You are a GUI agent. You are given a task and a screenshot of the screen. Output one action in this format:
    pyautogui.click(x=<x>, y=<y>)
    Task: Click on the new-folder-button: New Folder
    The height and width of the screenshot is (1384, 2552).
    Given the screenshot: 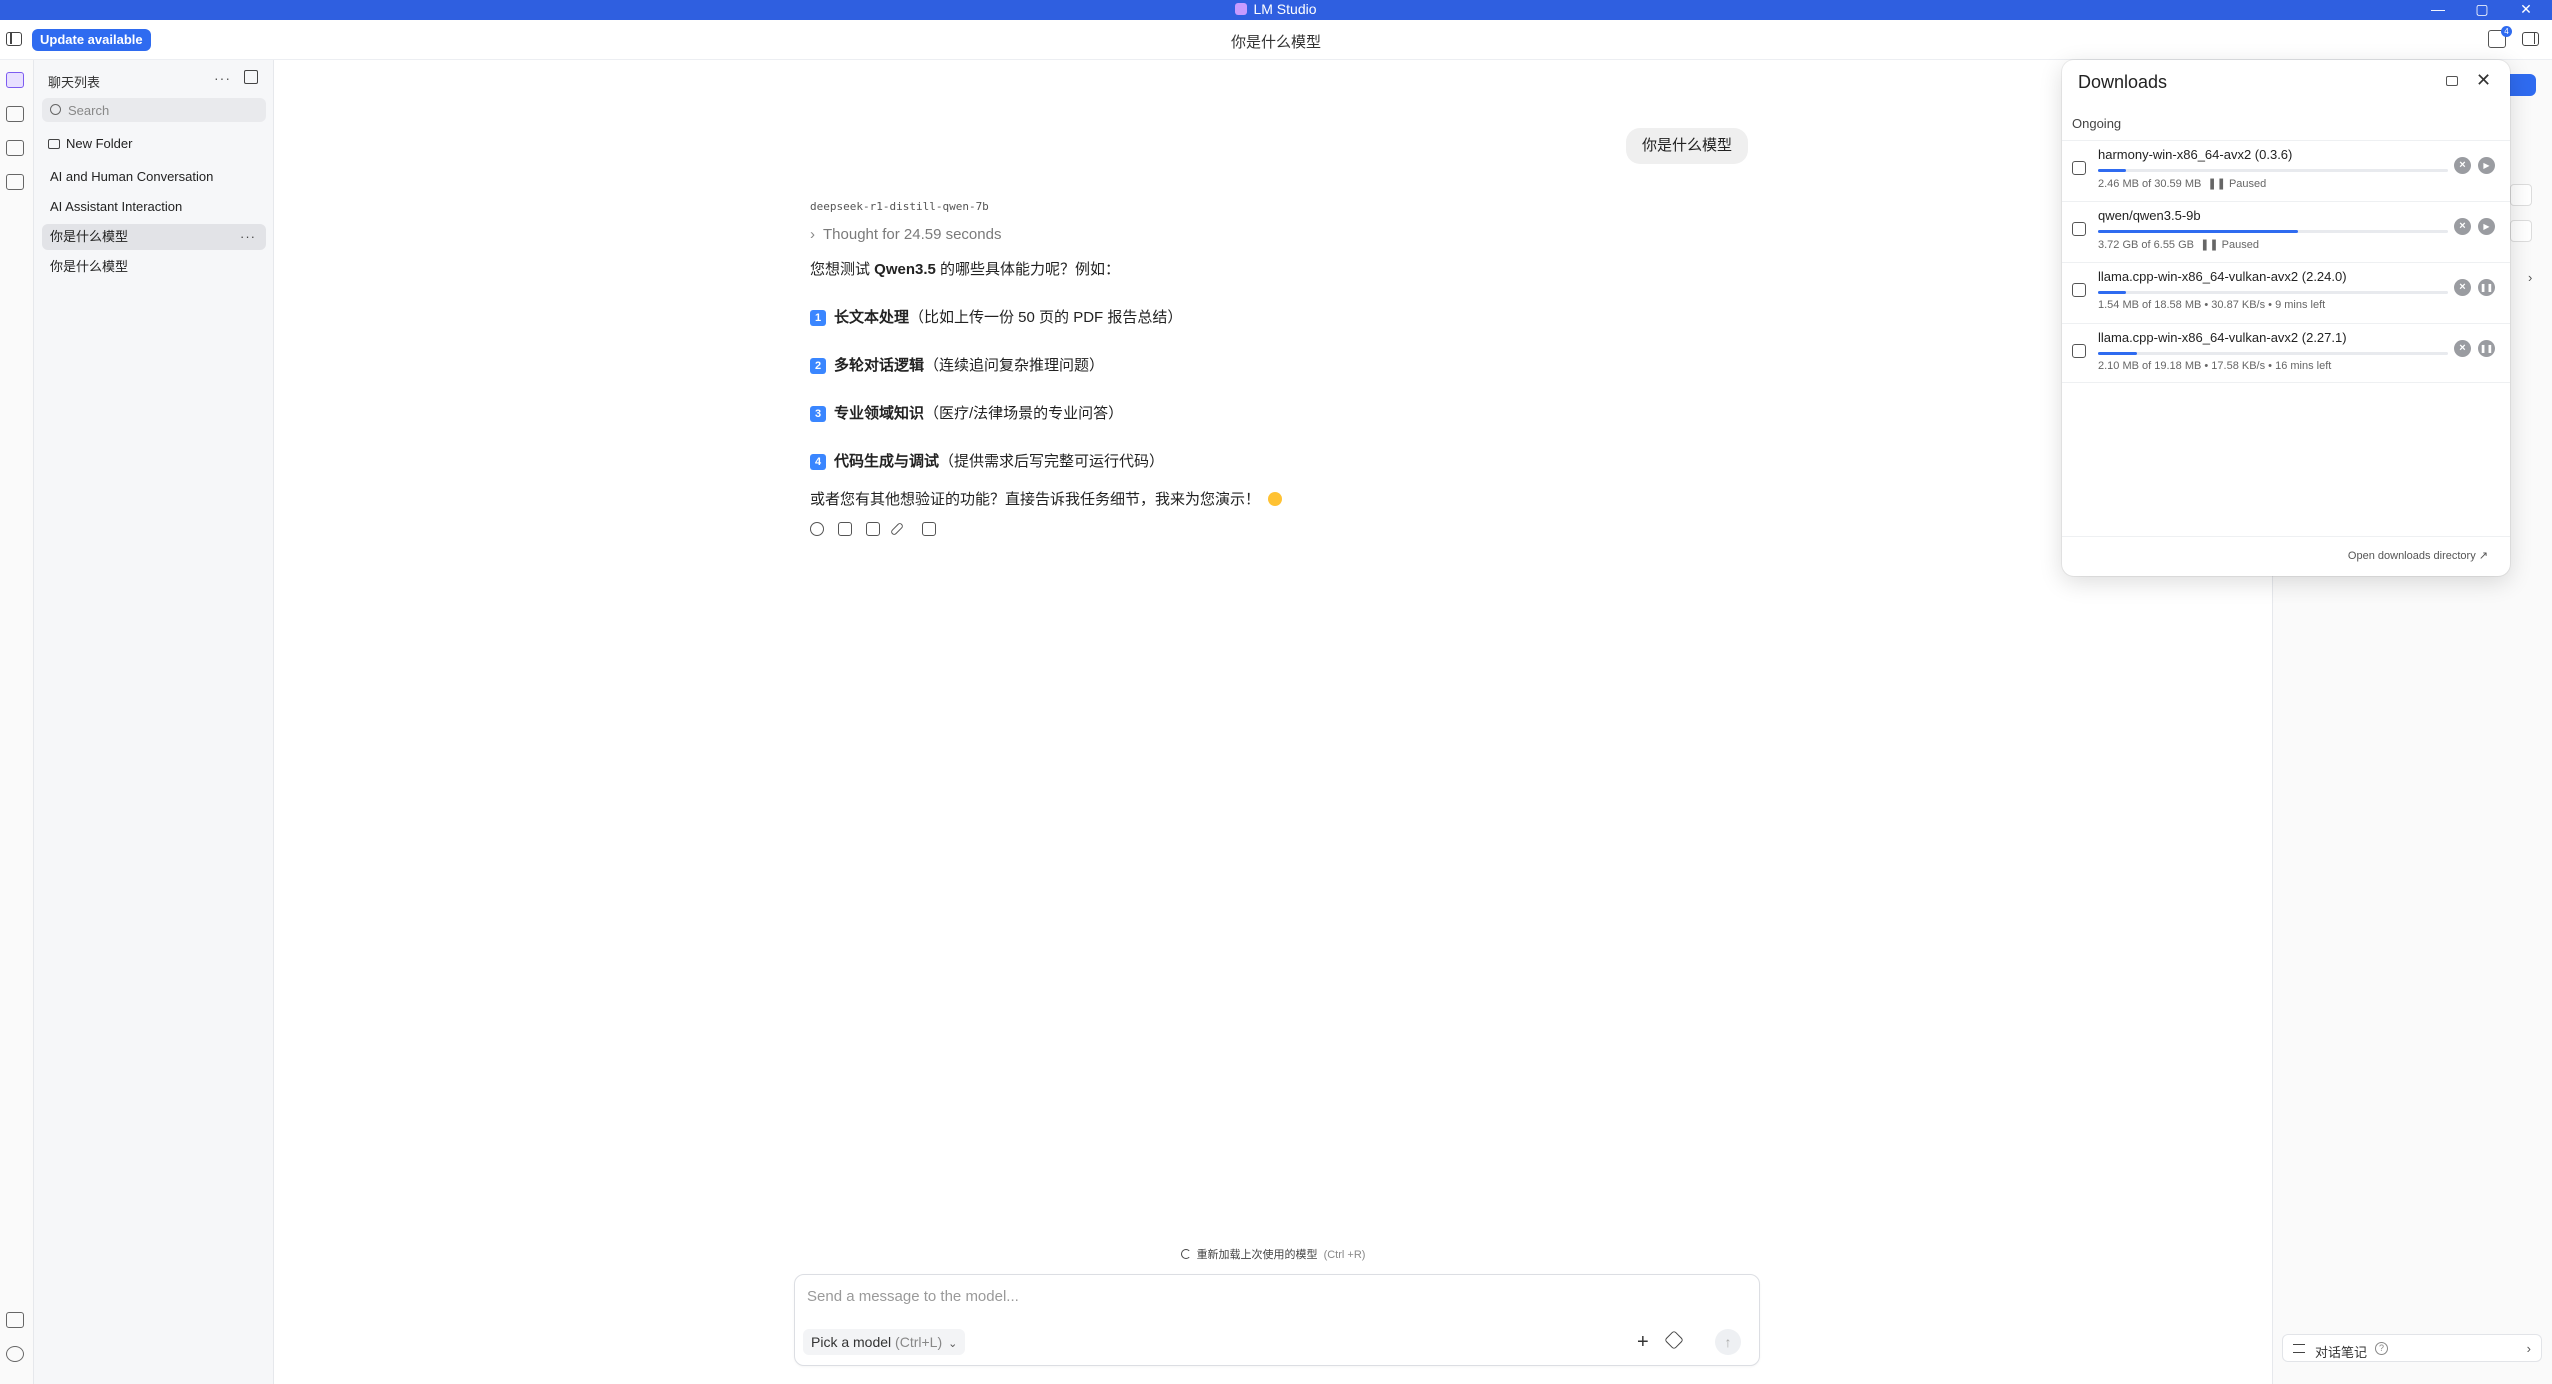 What is the action you would take?
    pyautogui.click(x=90, y=143)
    